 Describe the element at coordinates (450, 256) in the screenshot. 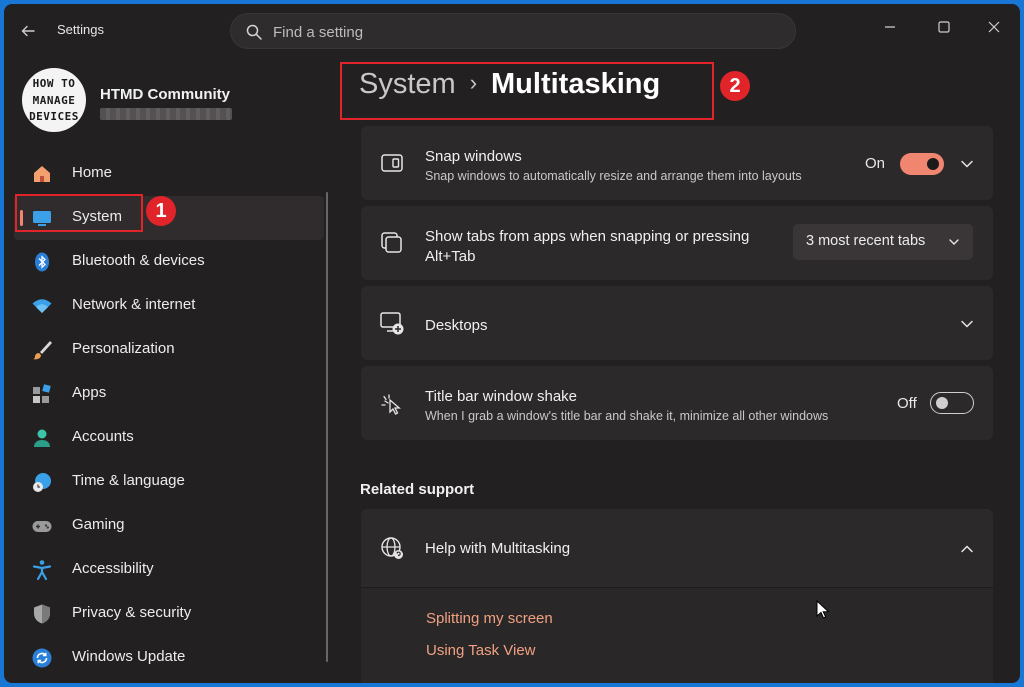

I see `snap-tabs-title-line2: Alt+Tab` at that location.